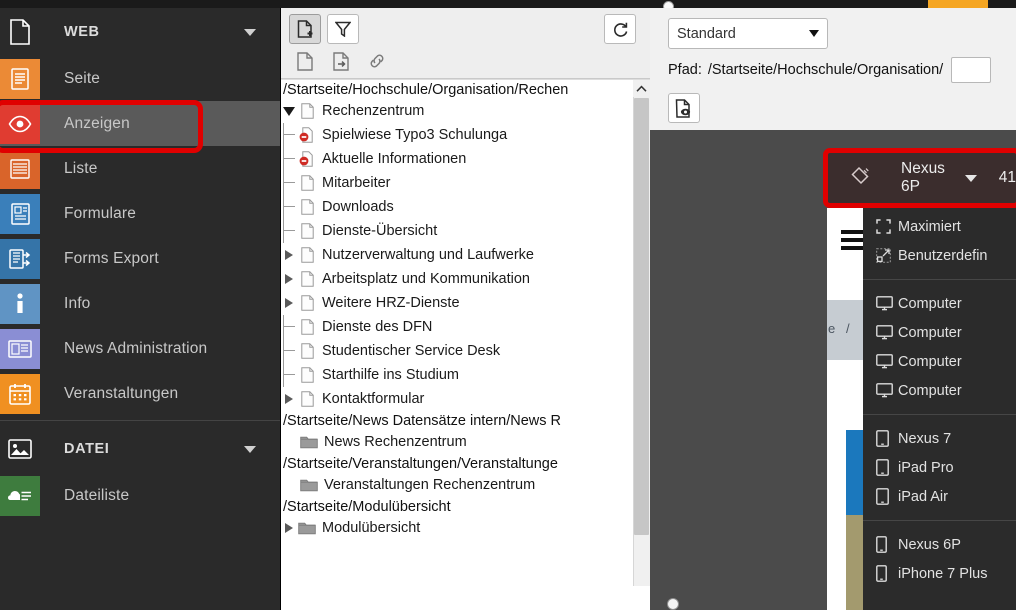 This screenshot has width=1016, height=610. Describe the element at coordinates (845, 409) in the screenshot. I see `preview-page-content: e /` at that location.